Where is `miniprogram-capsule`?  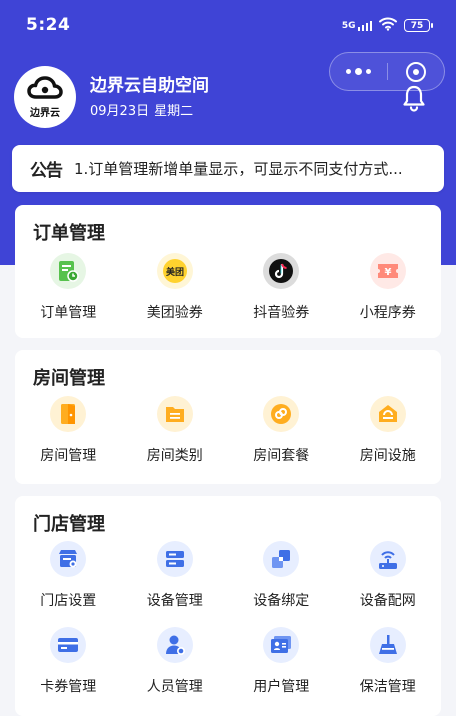 miniprogram-capsule is located at coordinates (387, 71).